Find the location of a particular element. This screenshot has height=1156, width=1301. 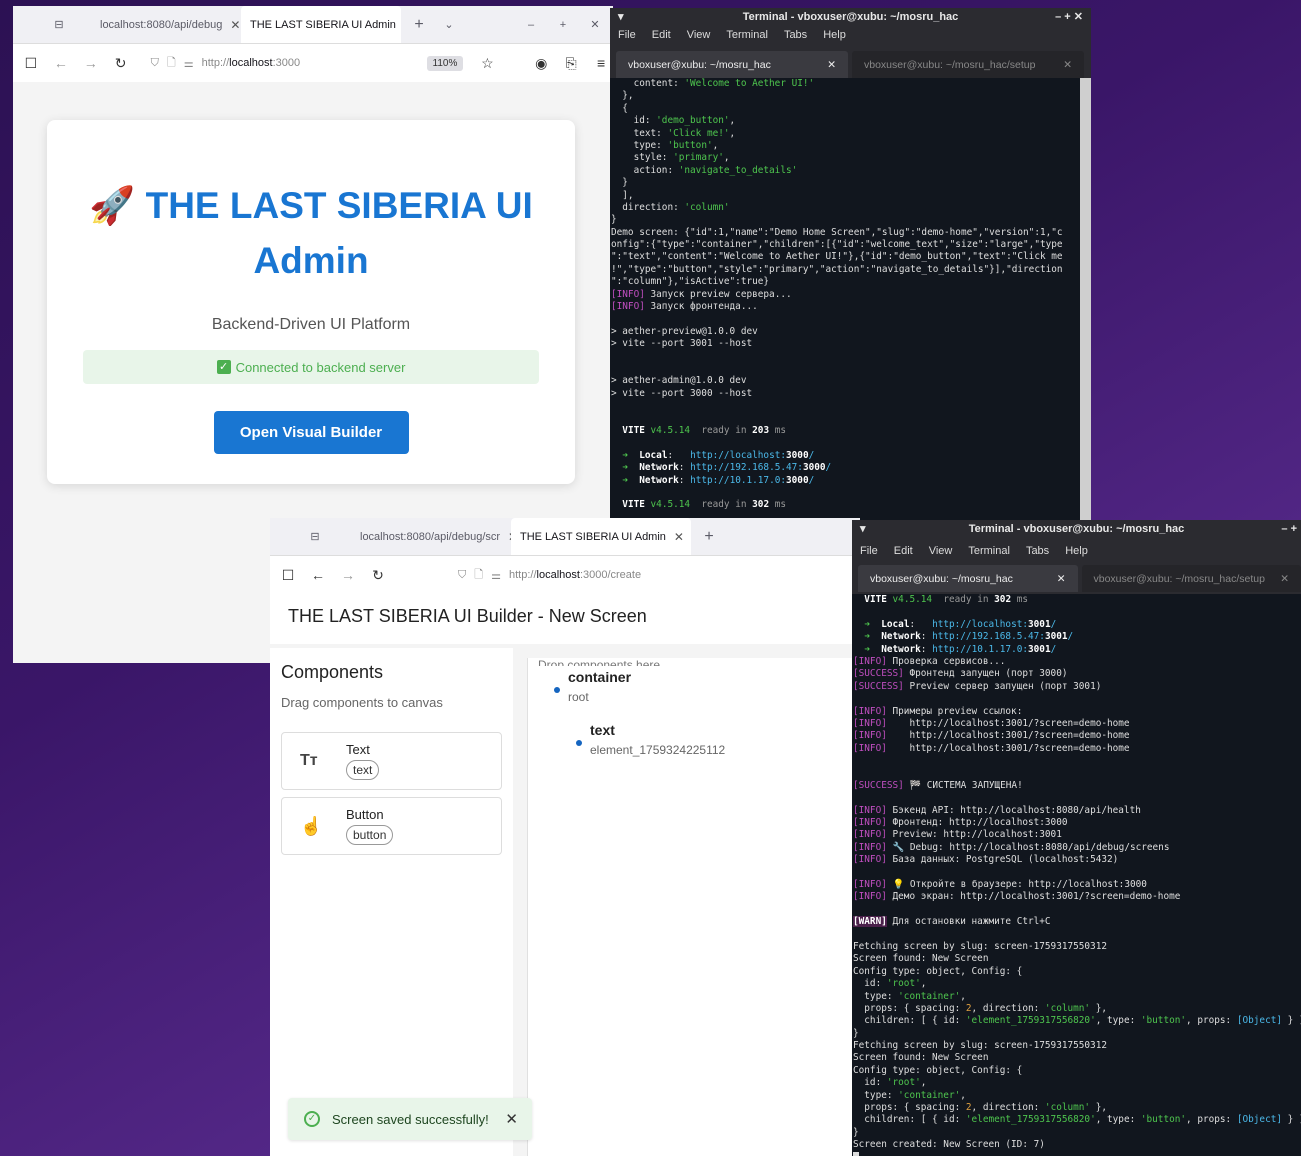

terminal-line: type: 'button', is located at coordinates (665, 145).